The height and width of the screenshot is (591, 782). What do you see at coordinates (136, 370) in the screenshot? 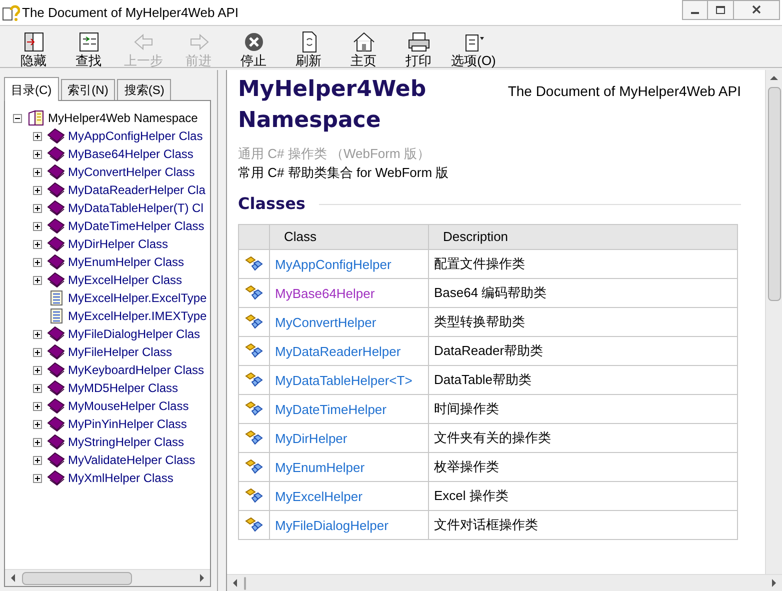
I see `tree-item: MyKeyboardHelper Class` at bounding box center [136, 370].